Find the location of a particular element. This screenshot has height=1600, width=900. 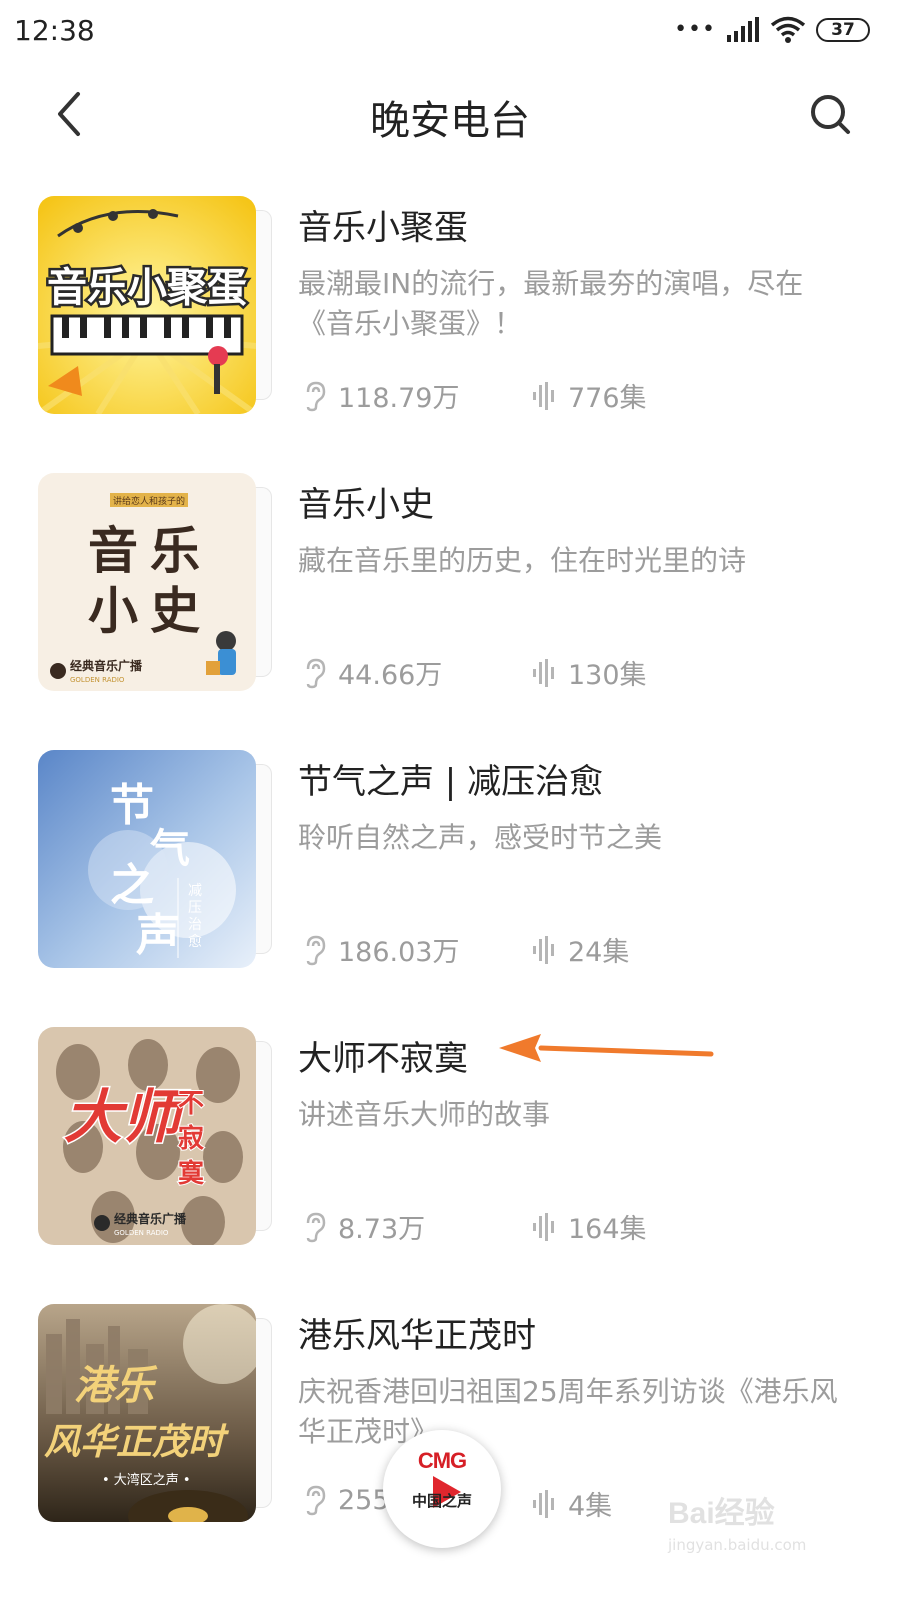

svg-text: 愈 is located at coordinates (195, 942).